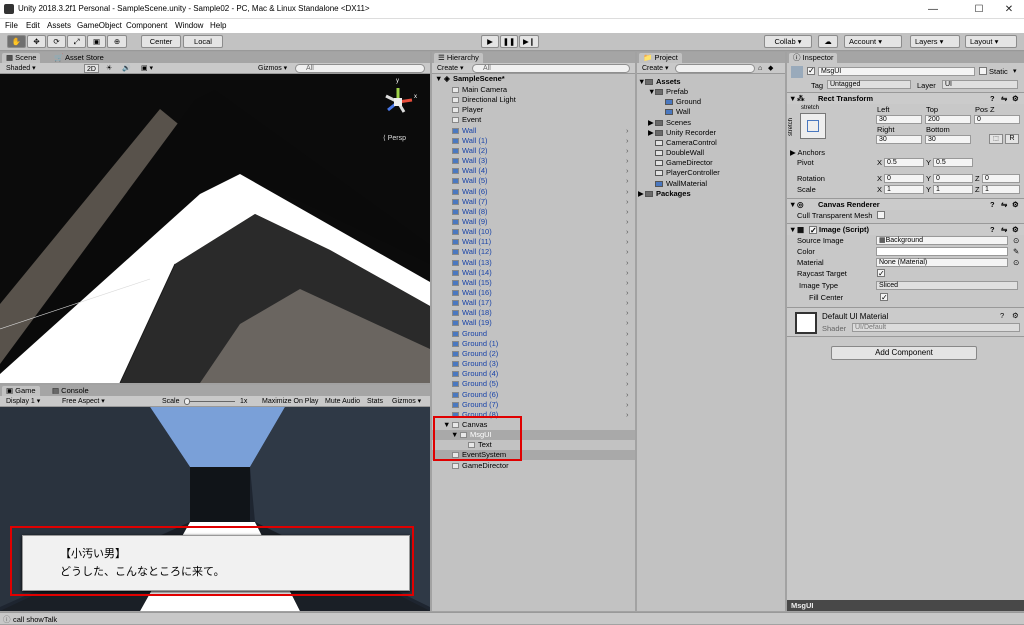 The image size is (1024, 625). What do you see at coordinates (33, 25) in the screenshot?
I see `menu-edit: Edit` at bounding box center [33, 25].